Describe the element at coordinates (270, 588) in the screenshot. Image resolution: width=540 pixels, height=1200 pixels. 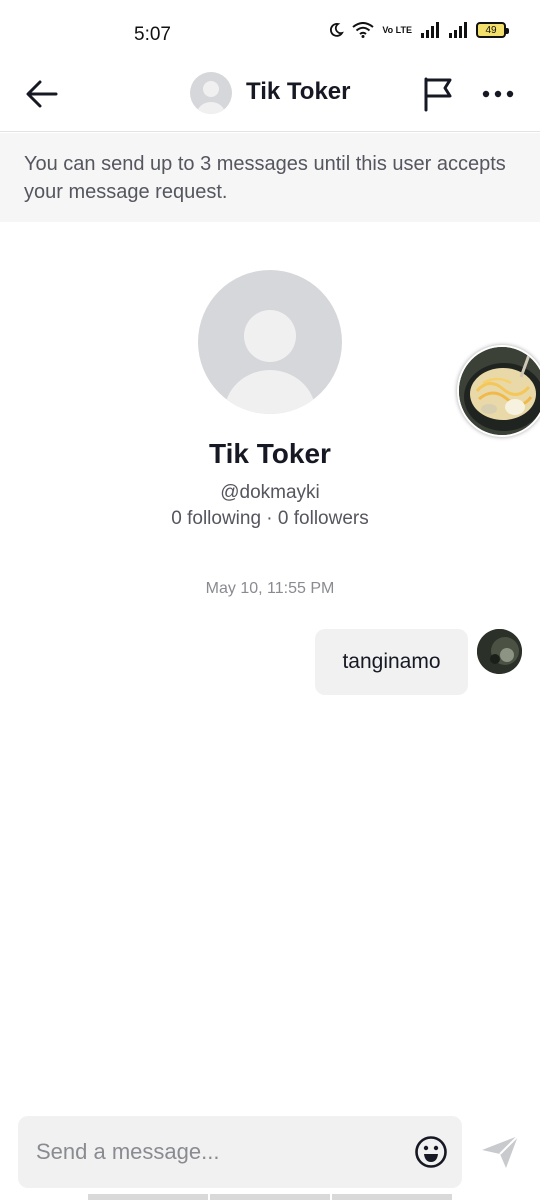
I see `message-timestamp: May 10, 11:55 PM` at that location.